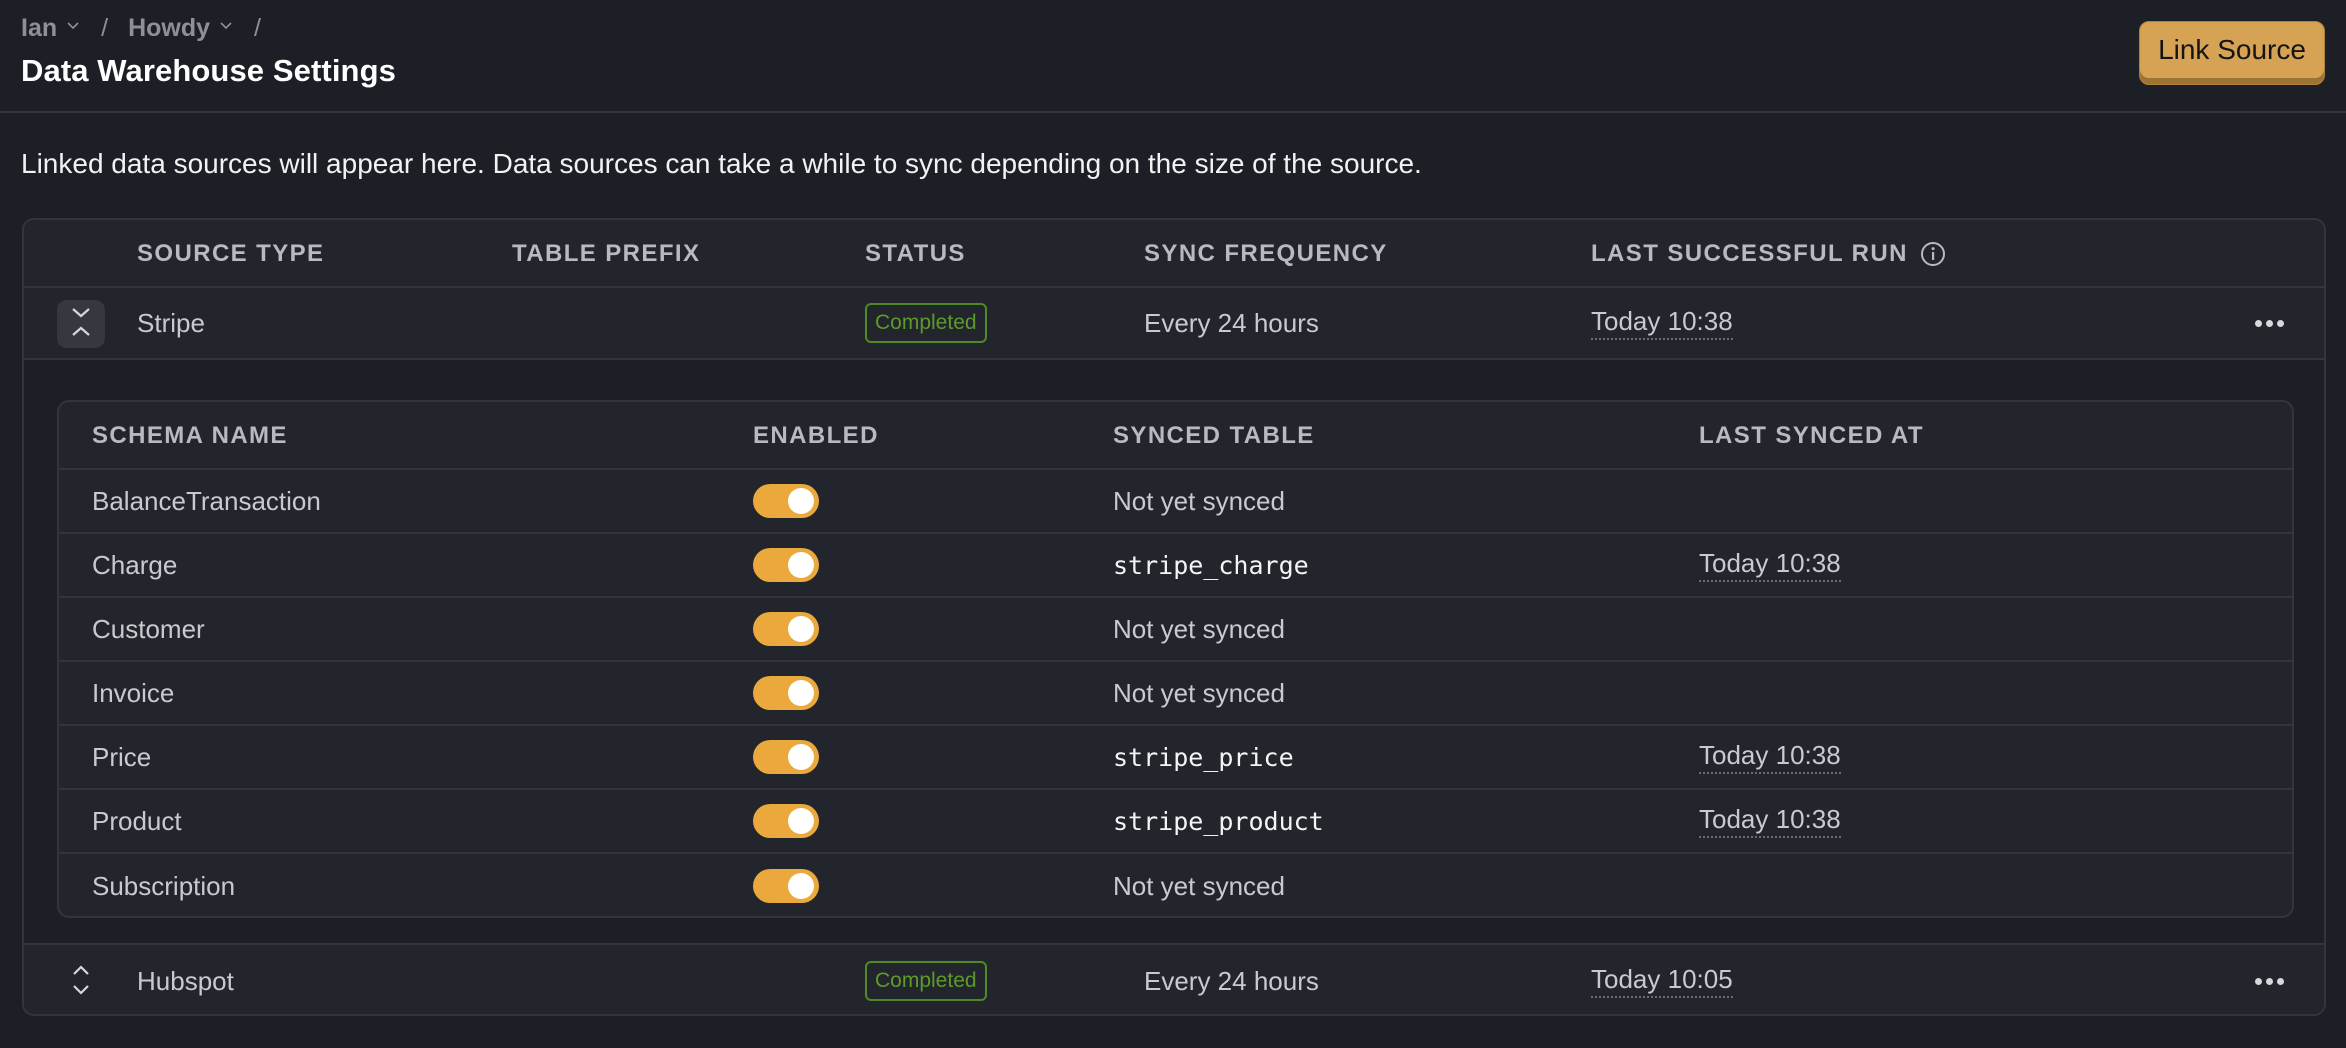 The image size is (2346, 1048). Describe the element at coordinates (1749, 253) in the screenshot. I see `column-header-last-successful-run-label: LAST SUCCESSFUL RUN` at that location.